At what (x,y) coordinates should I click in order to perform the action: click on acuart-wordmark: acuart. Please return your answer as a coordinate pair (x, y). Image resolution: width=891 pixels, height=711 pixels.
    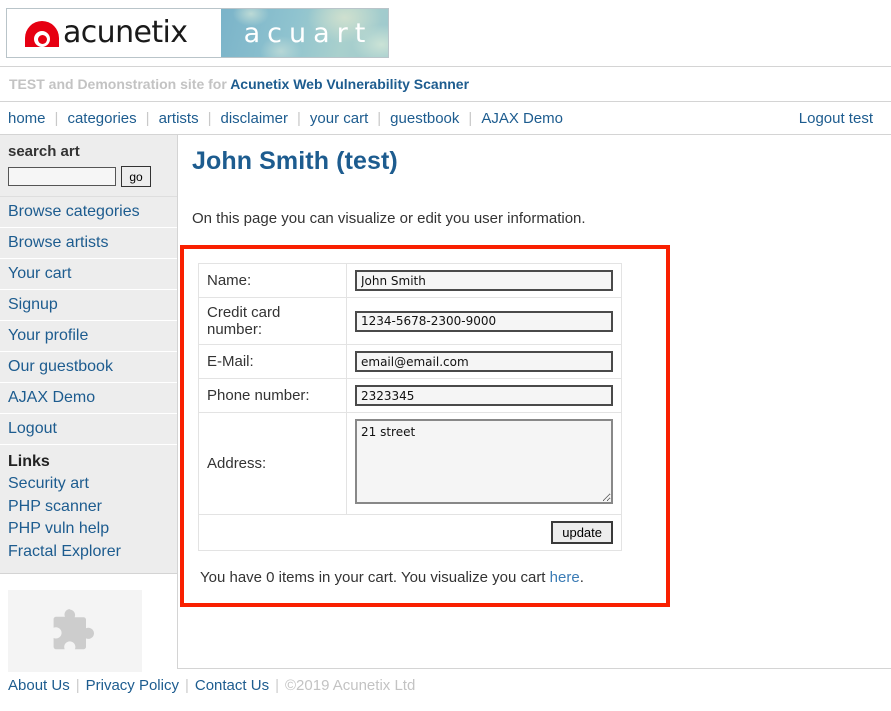
    Looking at the image, I should click on (308, 33).